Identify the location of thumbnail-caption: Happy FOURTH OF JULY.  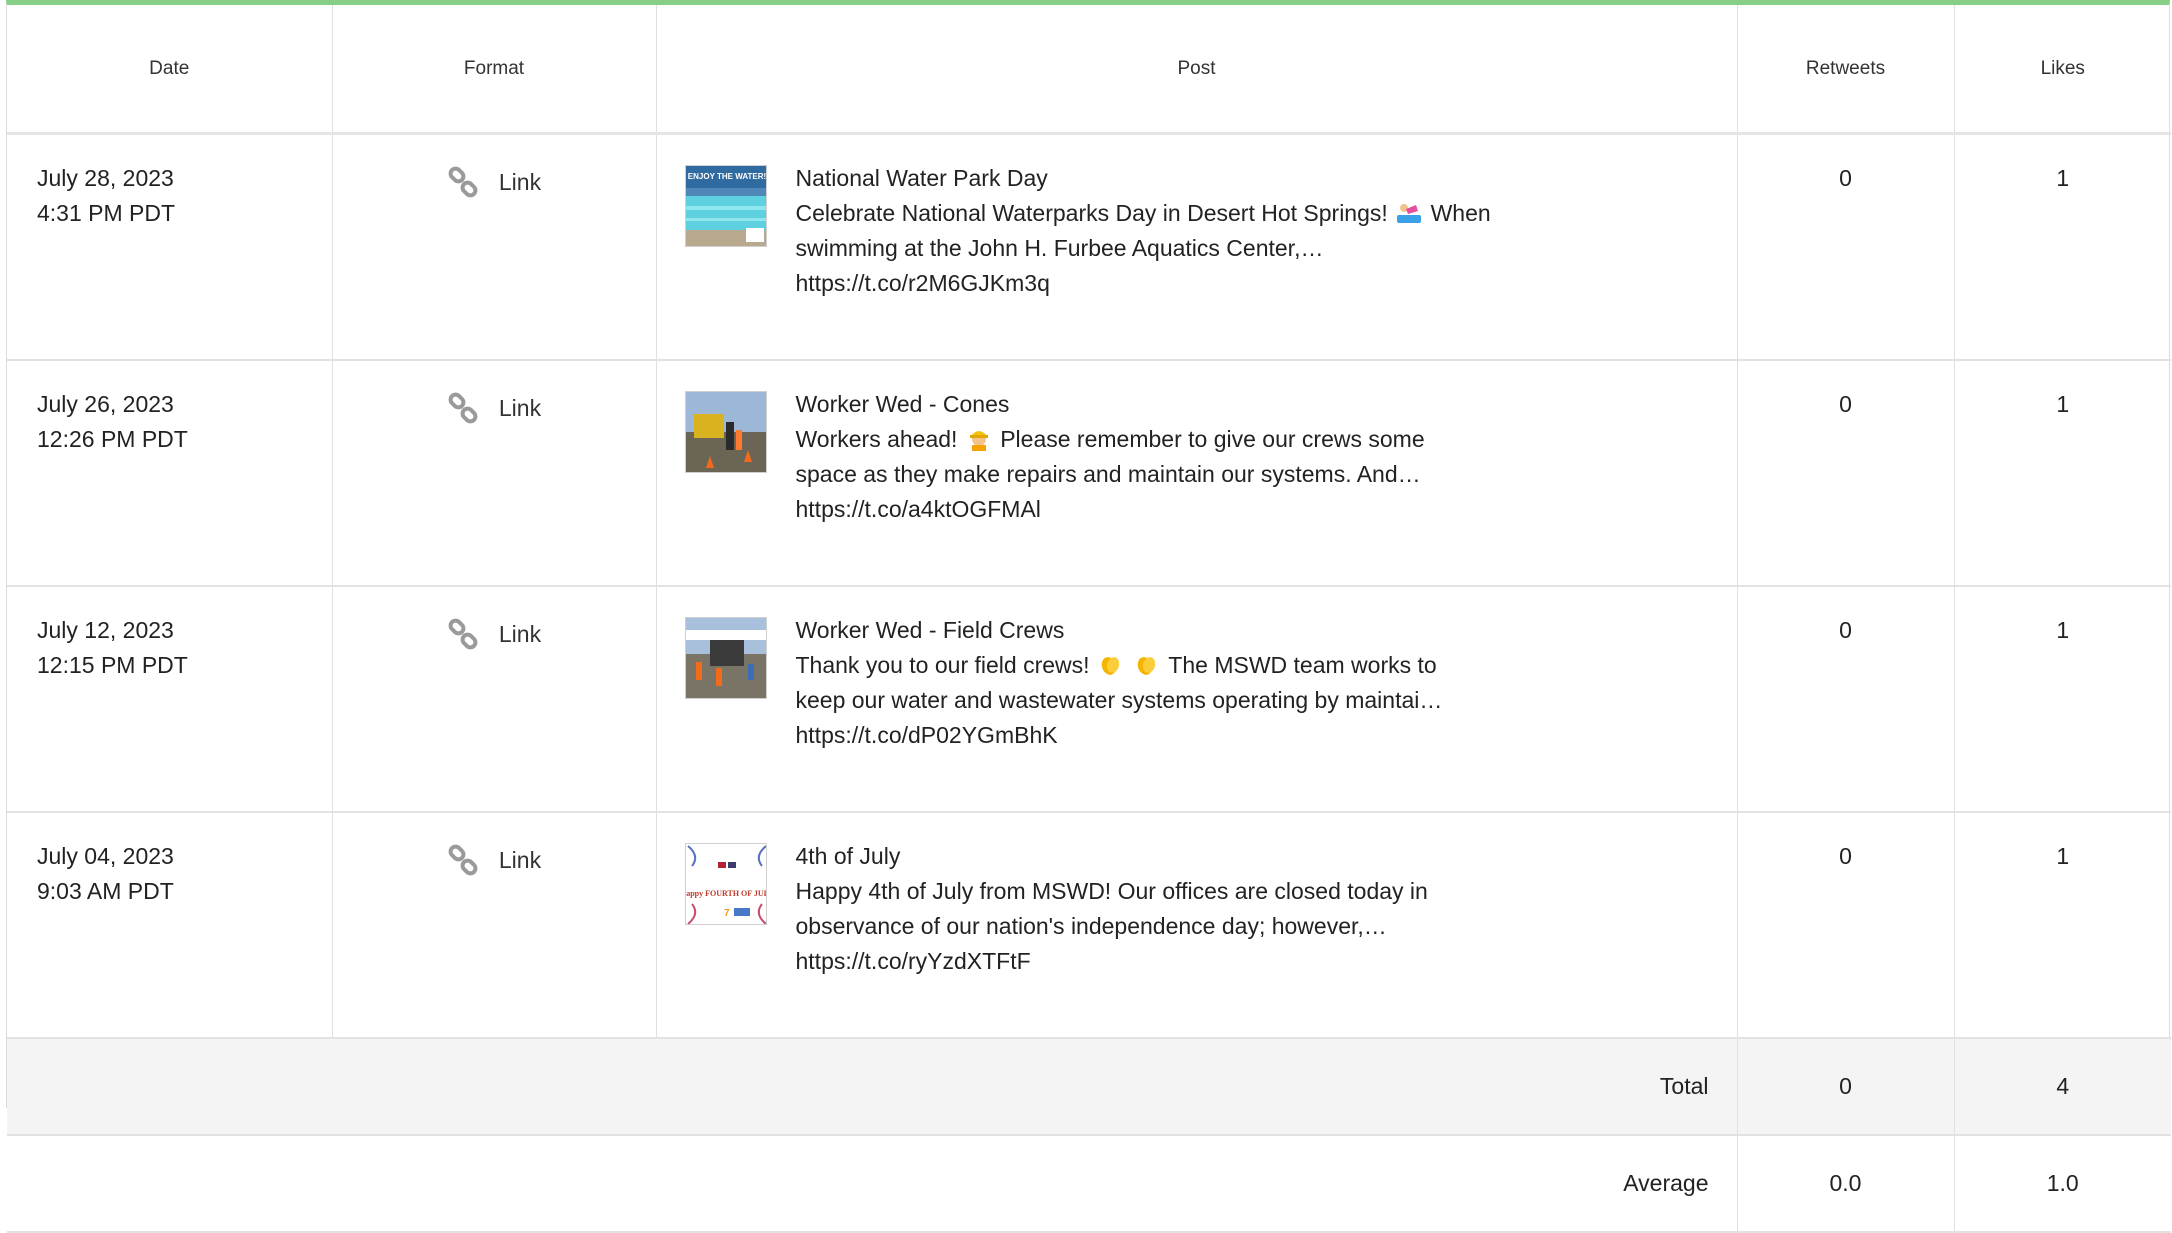
(726, 893).